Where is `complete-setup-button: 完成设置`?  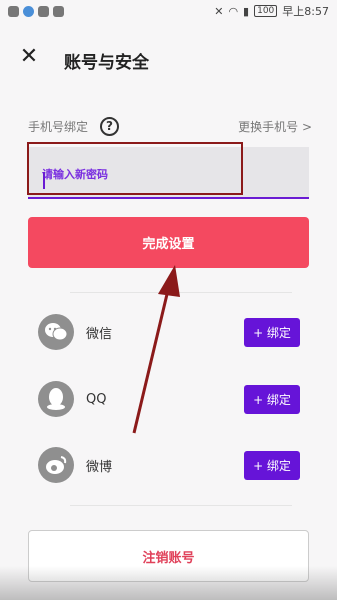
complete-setup-button: 完成设置 is located at coordinates (168, 242).